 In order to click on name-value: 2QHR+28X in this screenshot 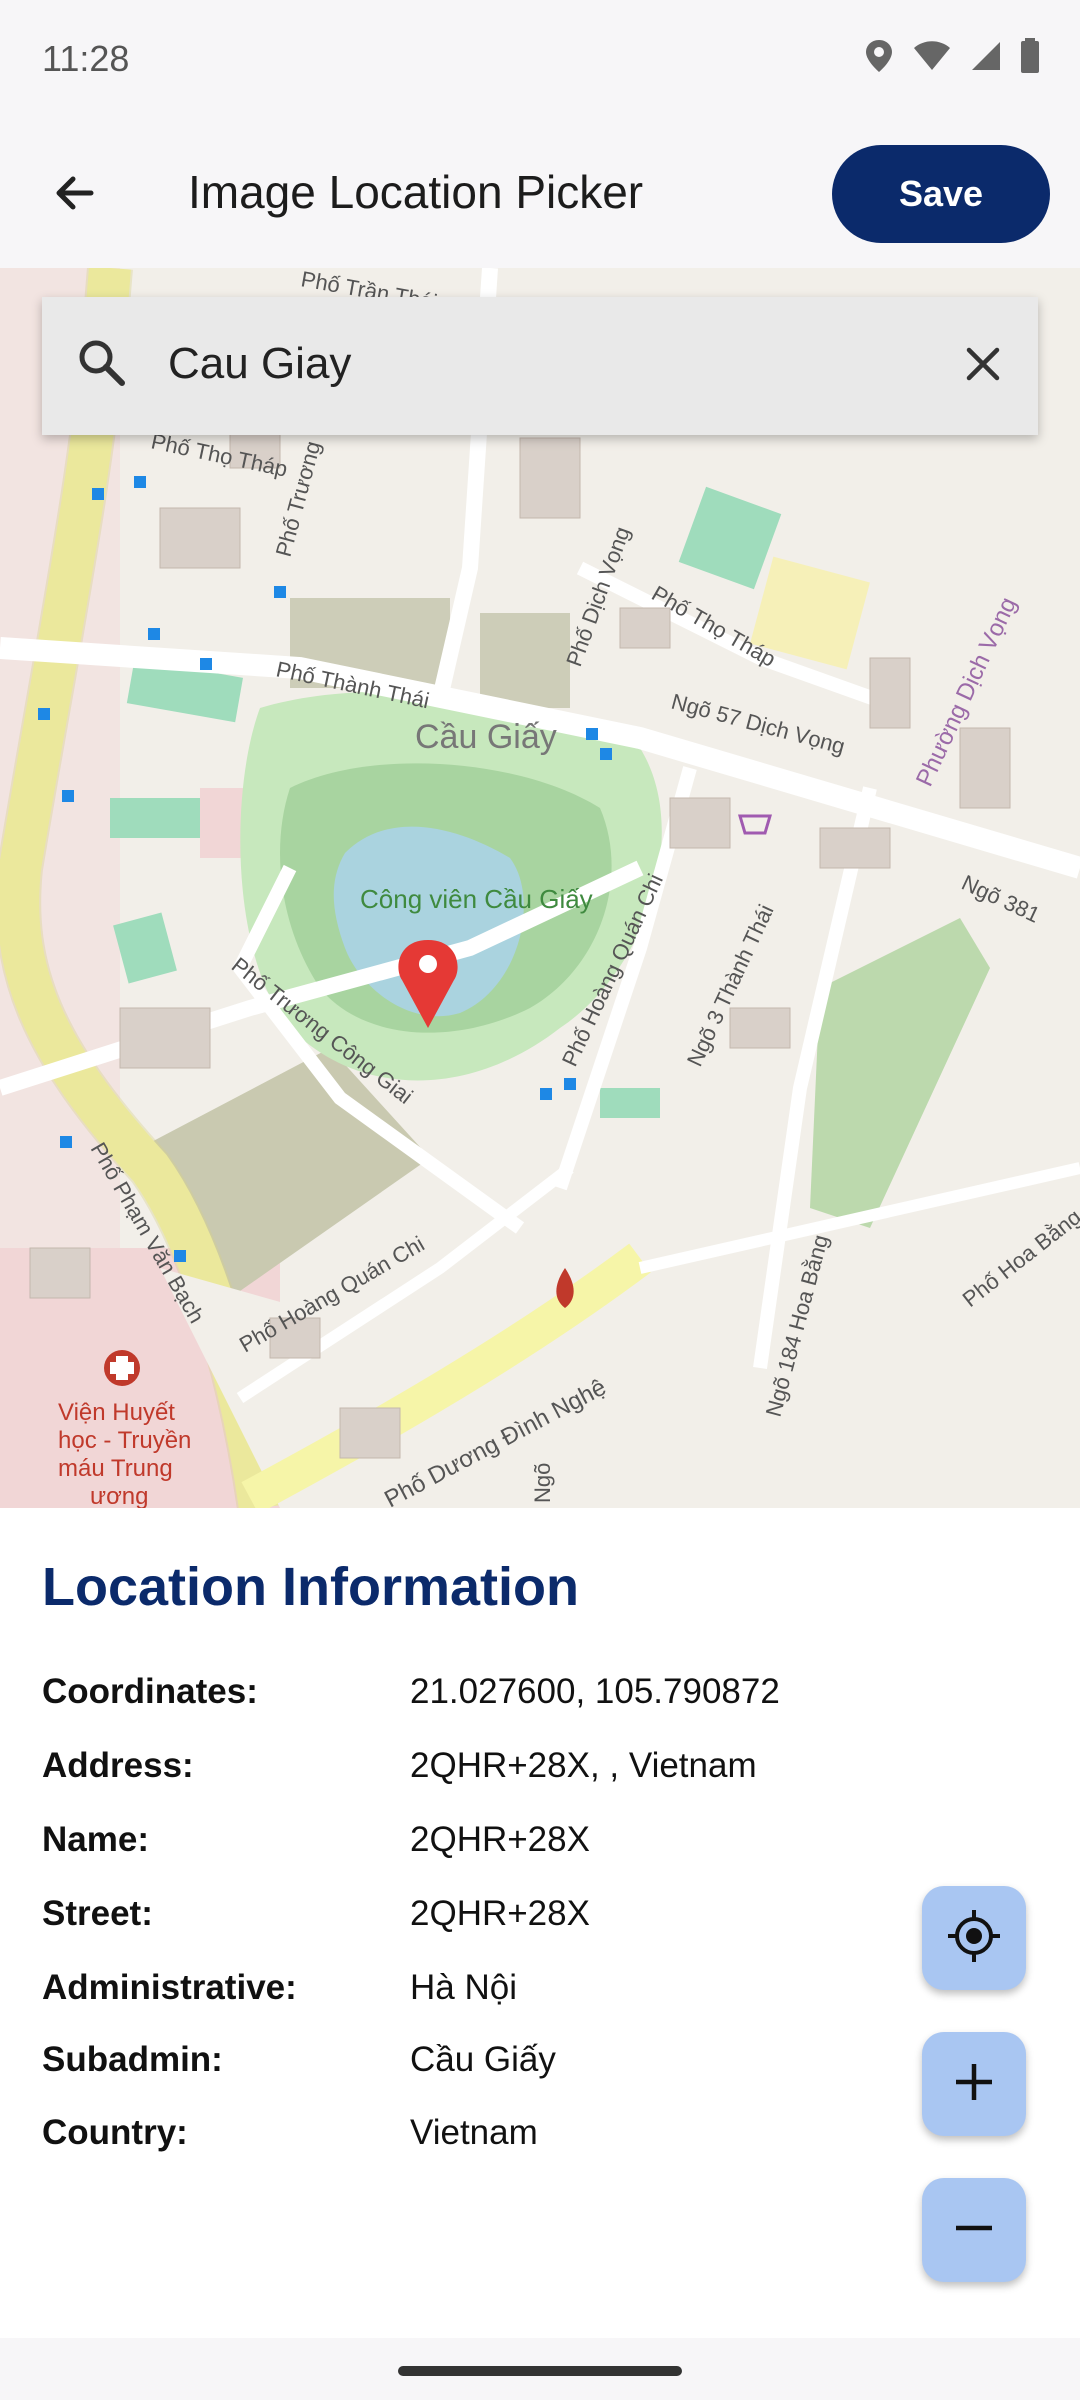, I will do `click(500, 1839)`.